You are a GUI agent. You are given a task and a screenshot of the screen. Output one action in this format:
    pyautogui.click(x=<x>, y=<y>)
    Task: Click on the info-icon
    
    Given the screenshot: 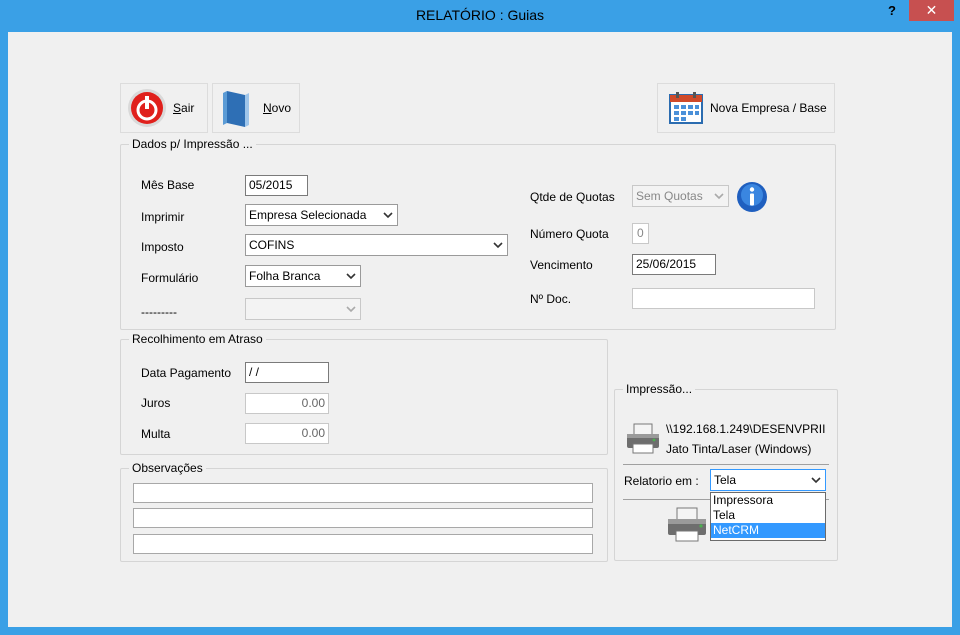 What is the action you would take?
    pyautogui.click(x=752, y=197)
    